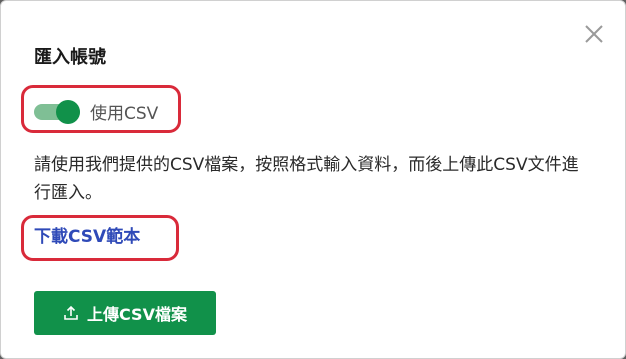 This screenshot has width=626, height=359. I want to click on upload-csv-button-label: 上傳CSV檔案, so click(137, 314).